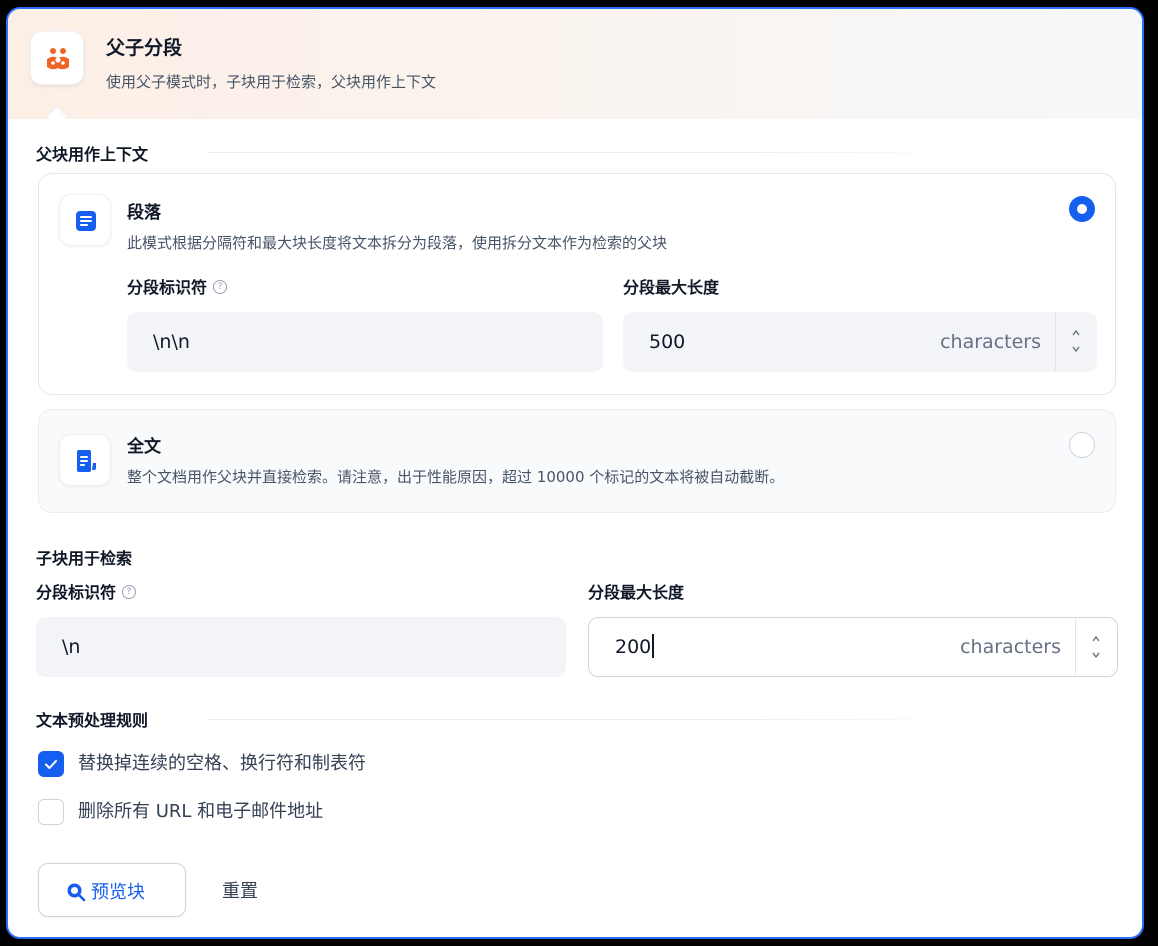  I want to click on card-title: 父子分段, so click(144, 48).